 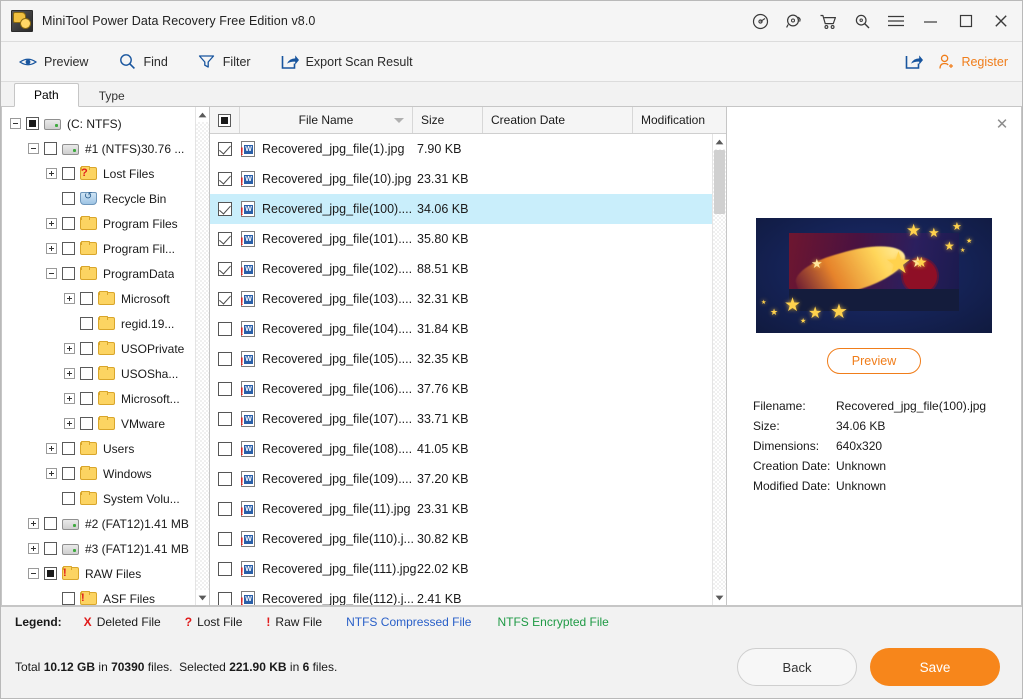 I want to click on table-row: W! Recovered_jpg_file(104).... 31.84 KB, so click(x=461, y=329).